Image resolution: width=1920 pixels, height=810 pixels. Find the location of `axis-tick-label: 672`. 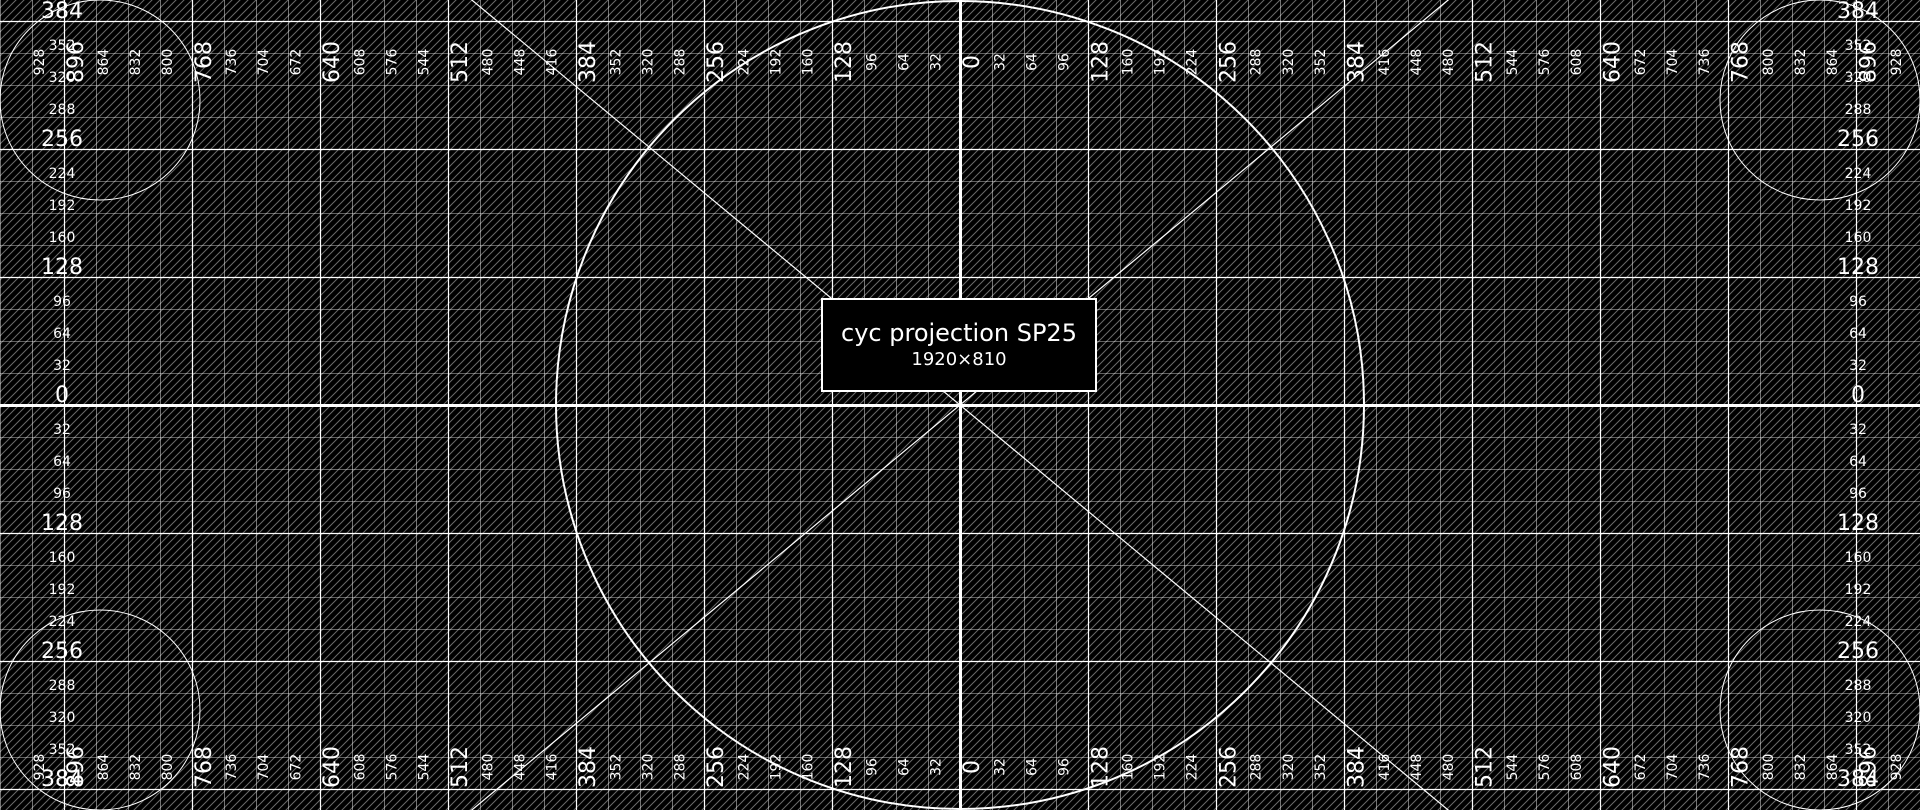

axis-tick-label: 672 is located at coordinates (1641, 62).